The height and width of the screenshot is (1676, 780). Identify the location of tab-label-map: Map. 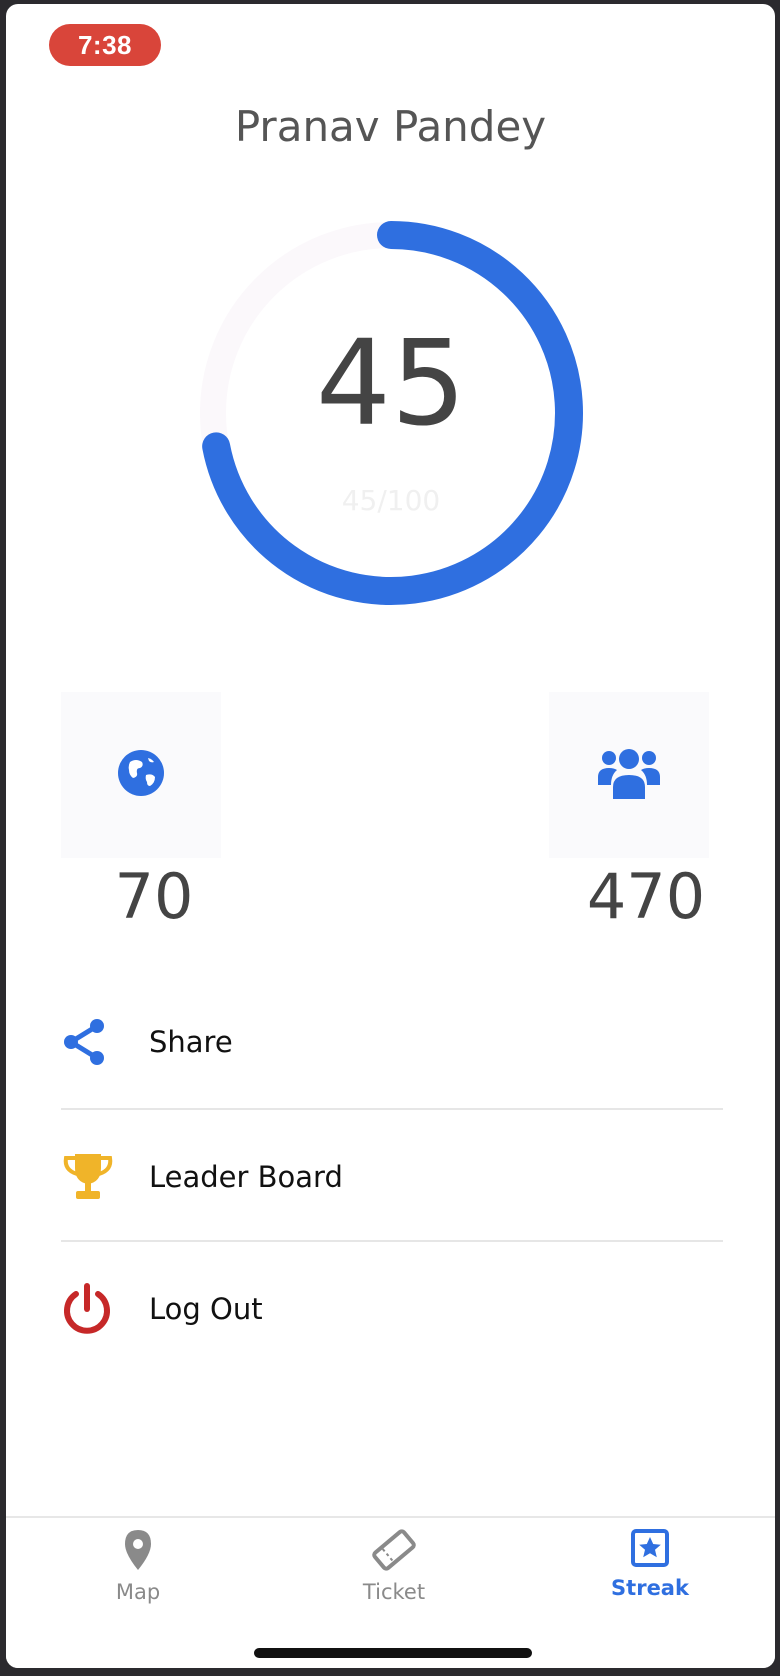
(138, 1592).